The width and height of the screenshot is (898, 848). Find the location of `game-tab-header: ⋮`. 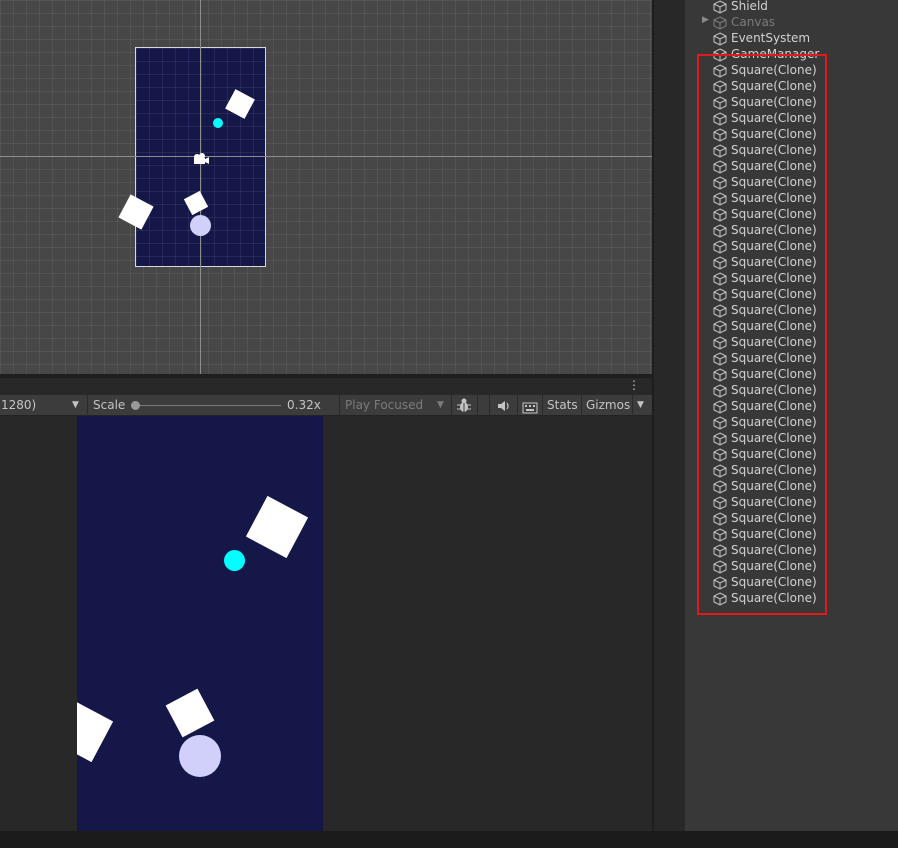

game-tab-header: ⋮ is located at coordinates (326, 386).